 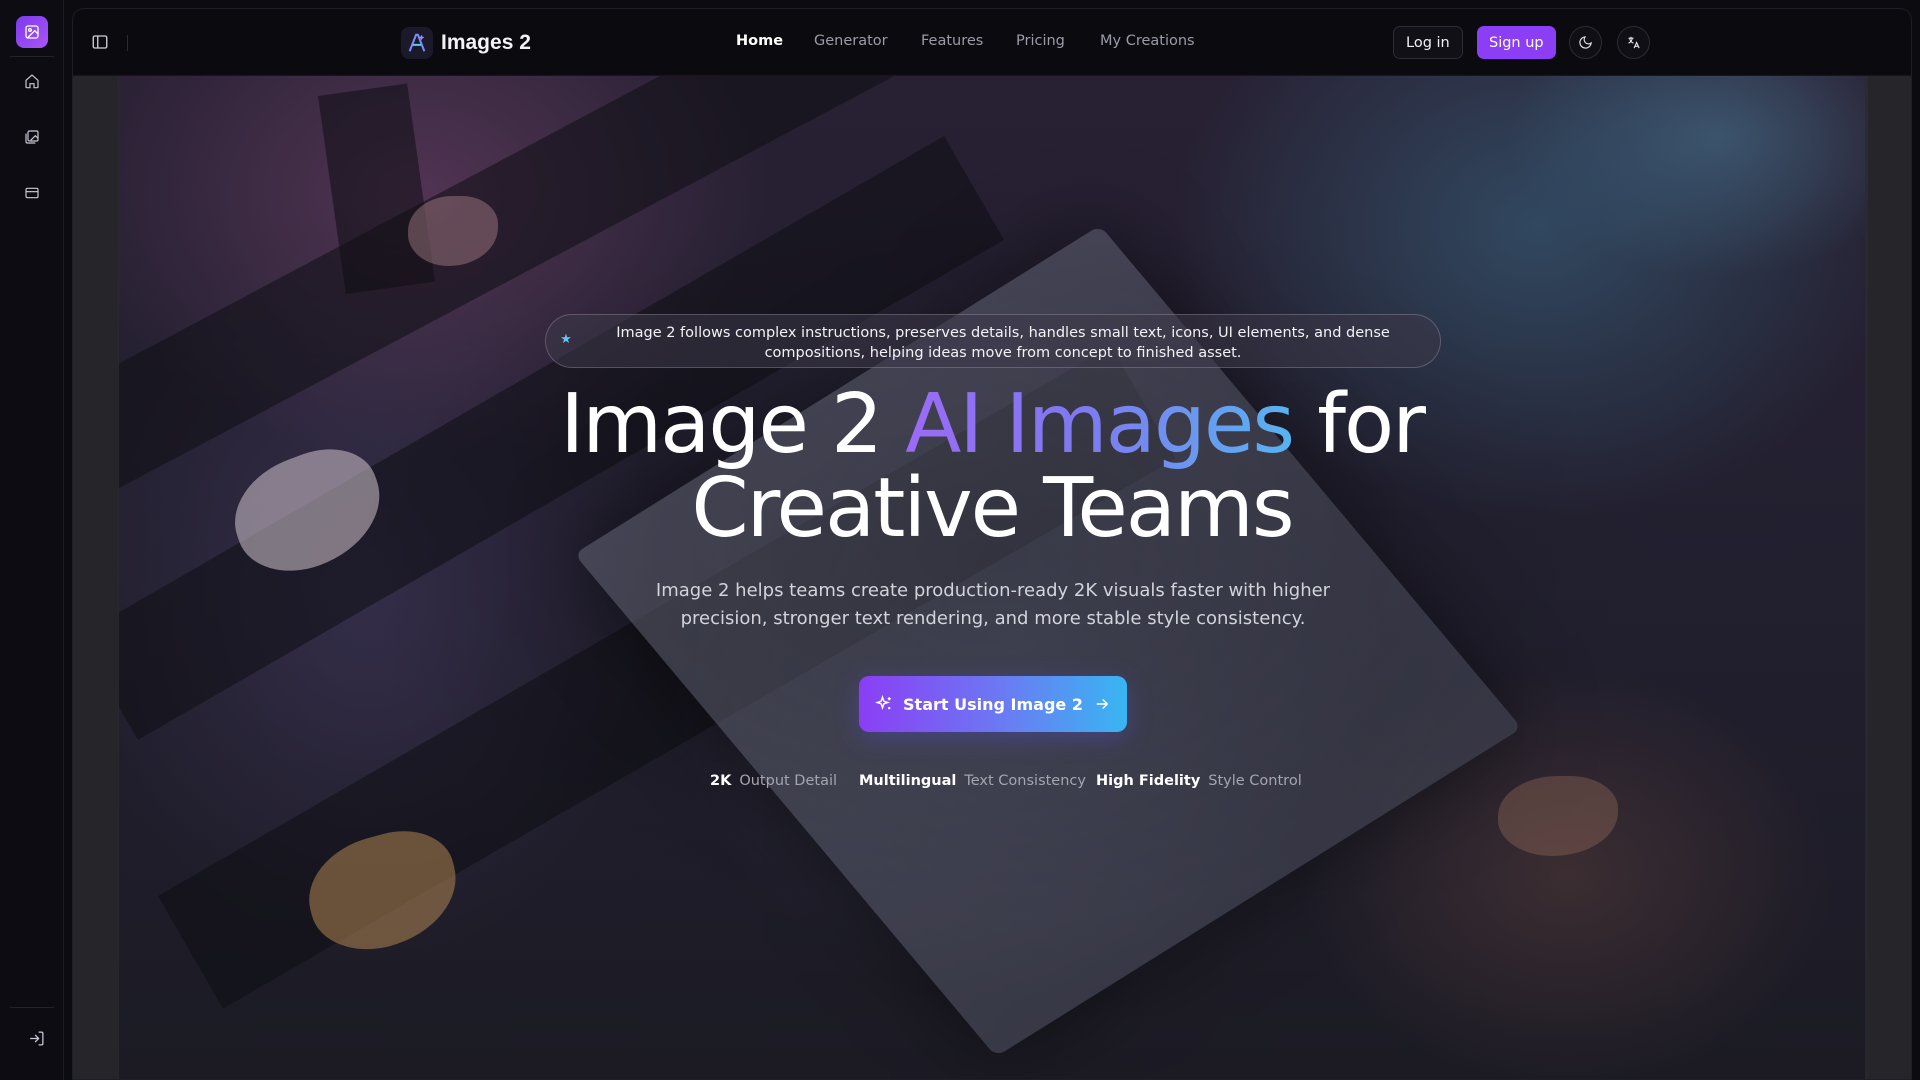 What do you see at coordinates (1102, 704) in the screenshot?
I see `arrow-right-icon` at bounding box center [1102, 704].